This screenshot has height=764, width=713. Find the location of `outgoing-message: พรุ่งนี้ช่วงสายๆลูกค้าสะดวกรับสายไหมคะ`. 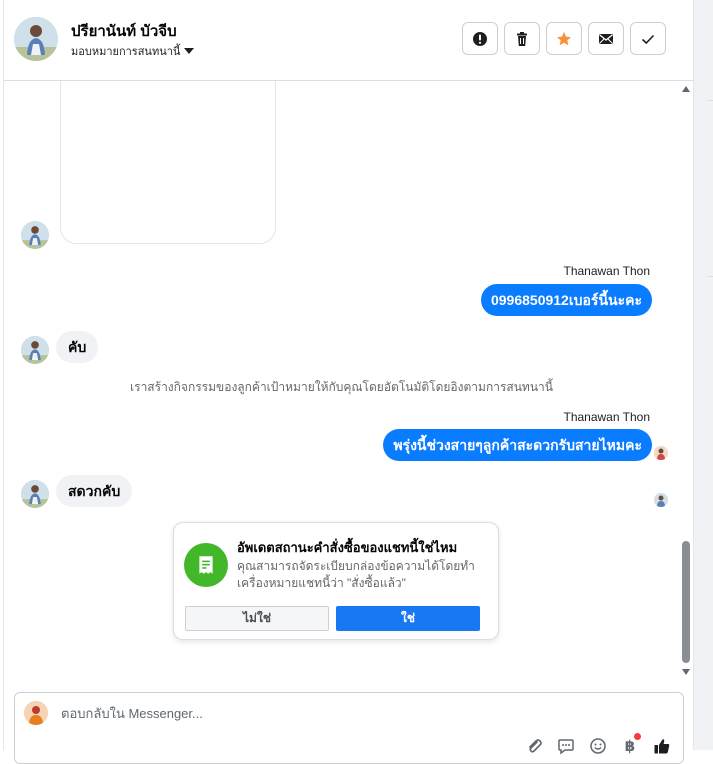

outgoing-message: พรุ่งนี้ช่วงสายๆลูกค้าสะดวกรับสายไหมคะ is located at coordinates (517, 445).